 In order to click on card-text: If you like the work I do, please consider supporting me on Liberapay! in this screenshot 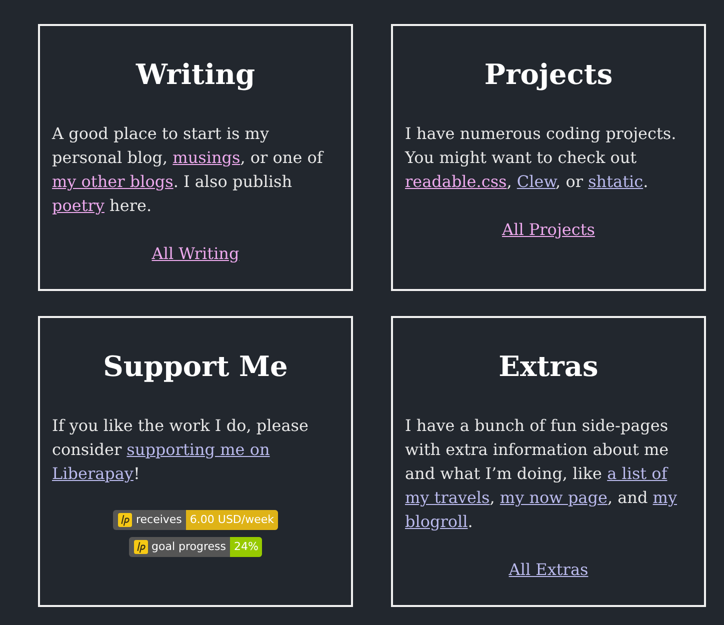, I will do `click(181, 450)`.